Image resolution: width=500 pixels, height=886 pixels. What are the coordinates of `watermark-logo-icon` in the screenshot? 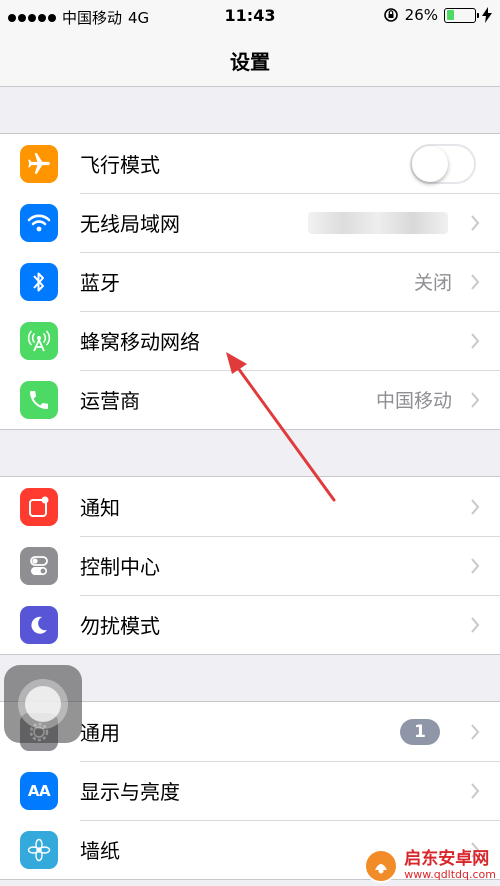 It's located at (381, 866).